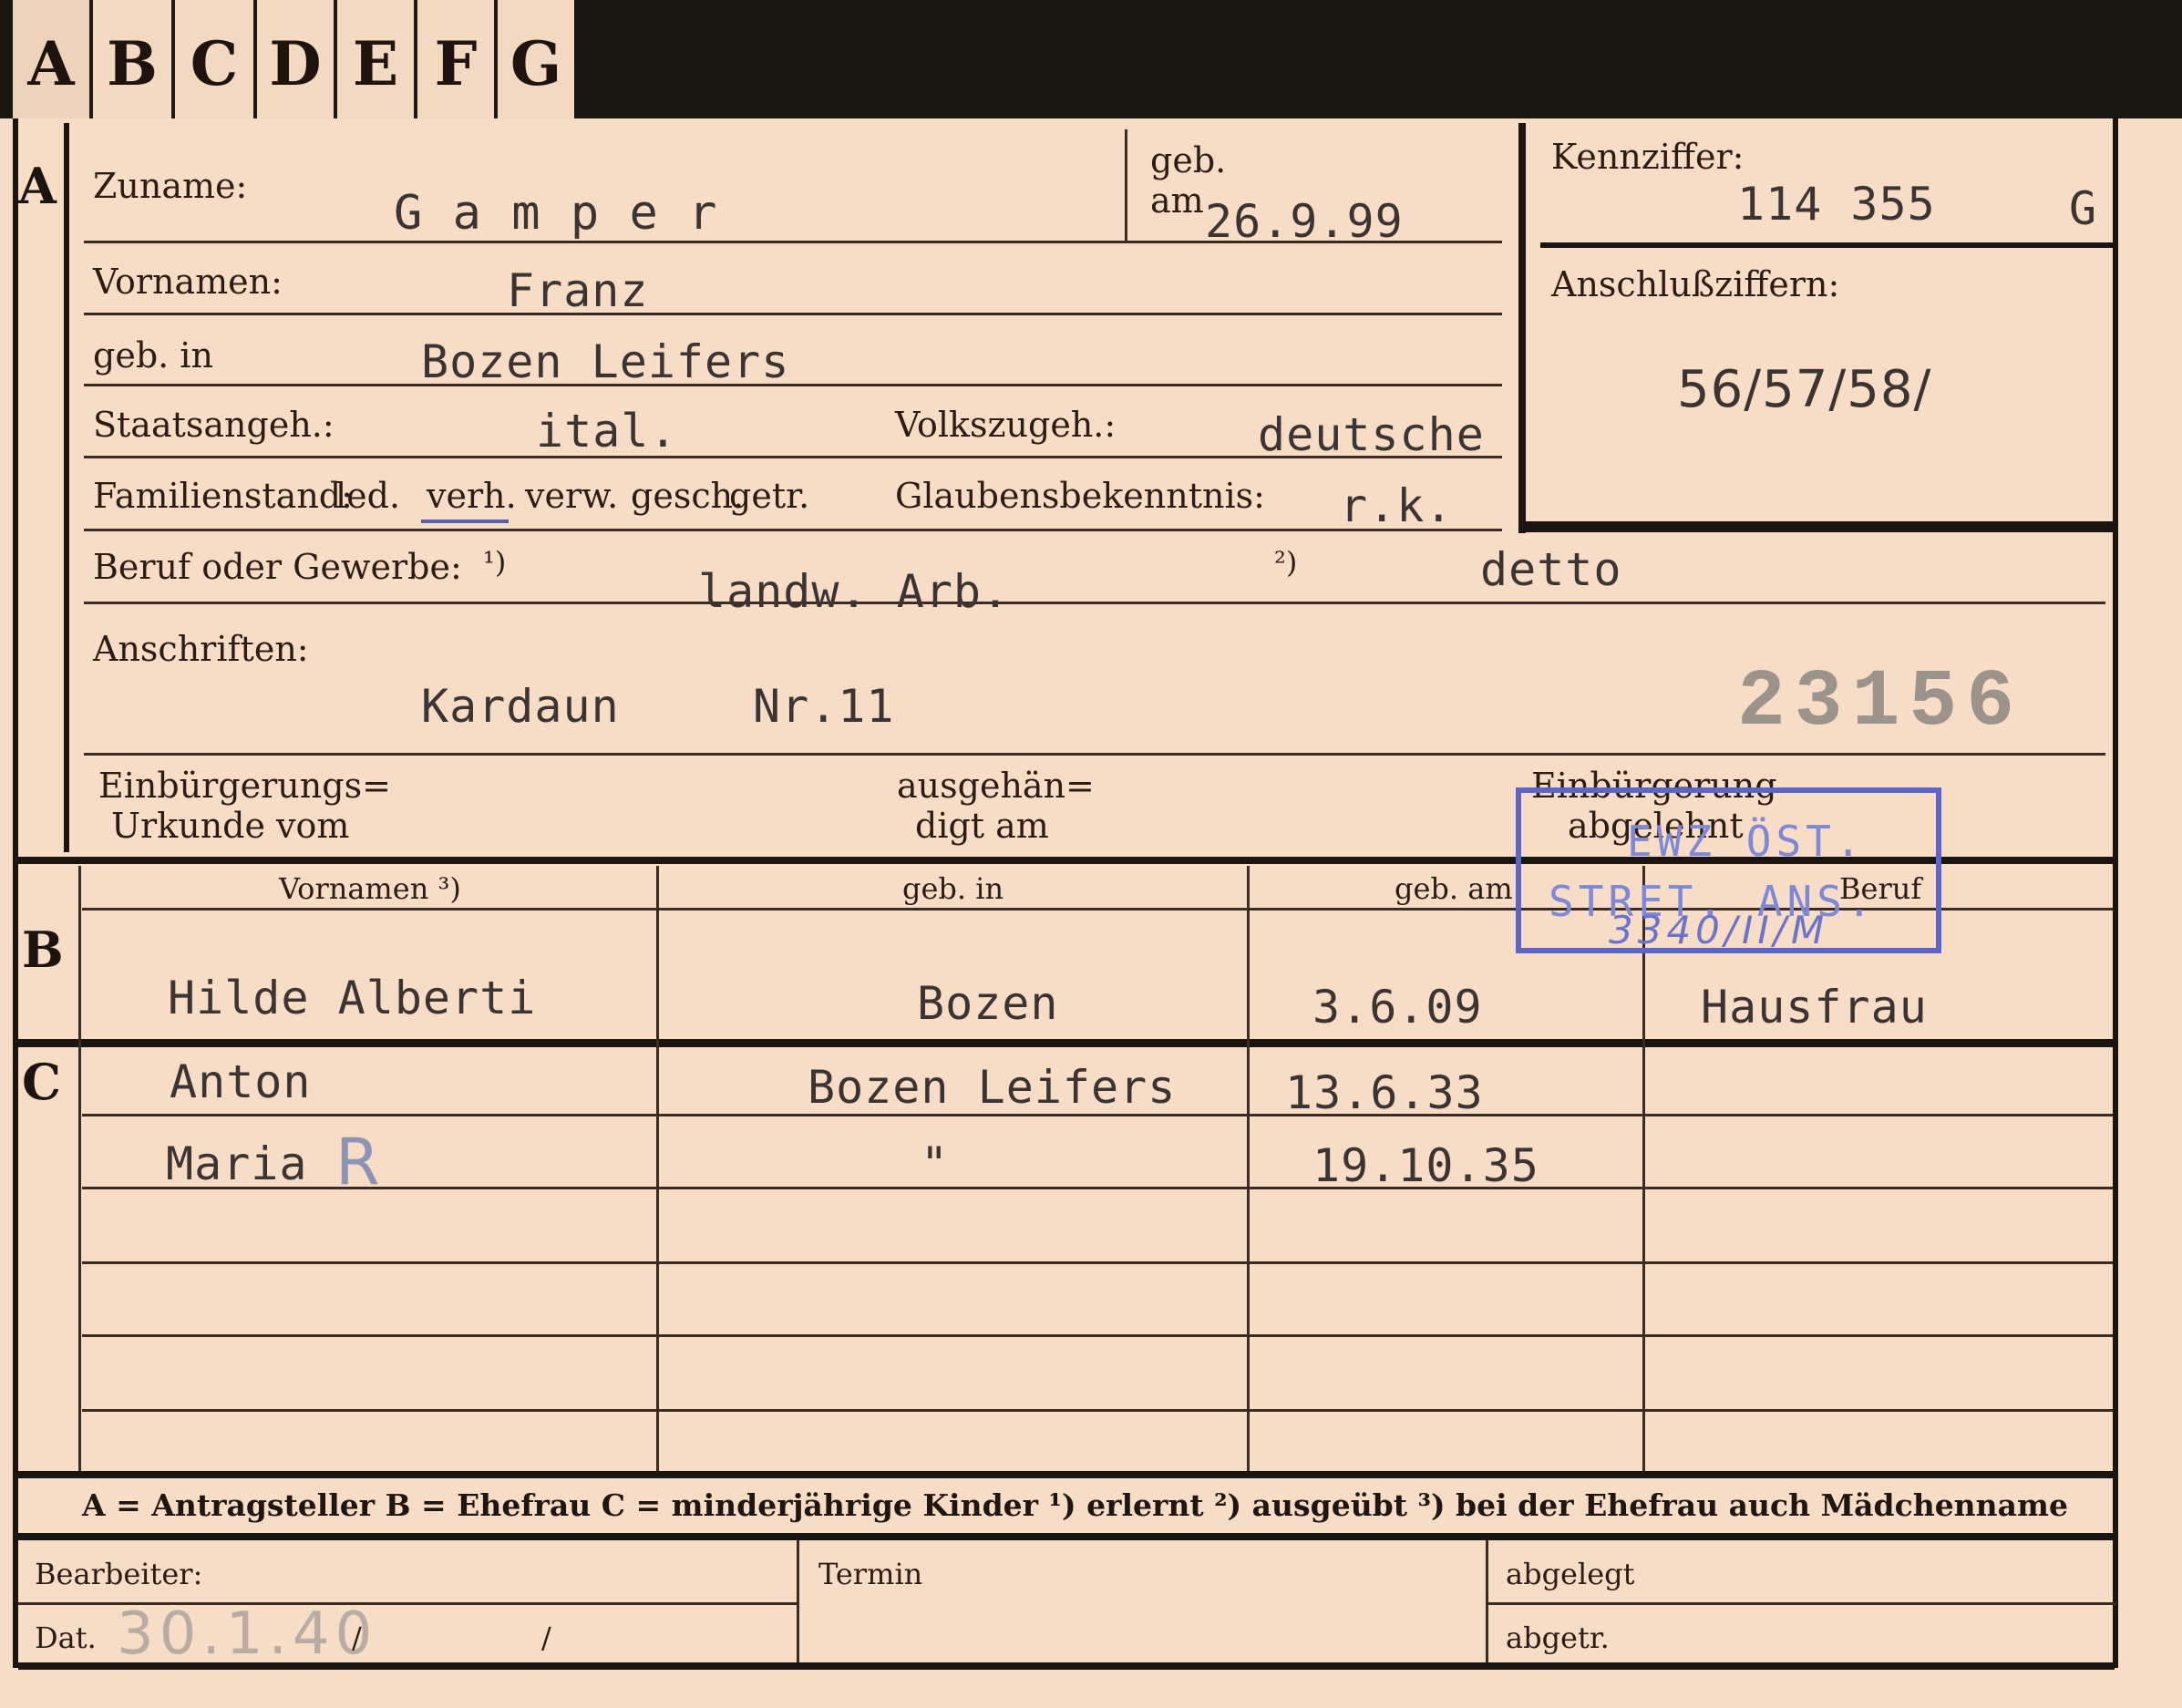 The image size is (2182, 1708). What do you see at coordinates (495, 562) in the screenshot?
I see `occupation-mark-1: ¹)` at bounding box center [495, 562].